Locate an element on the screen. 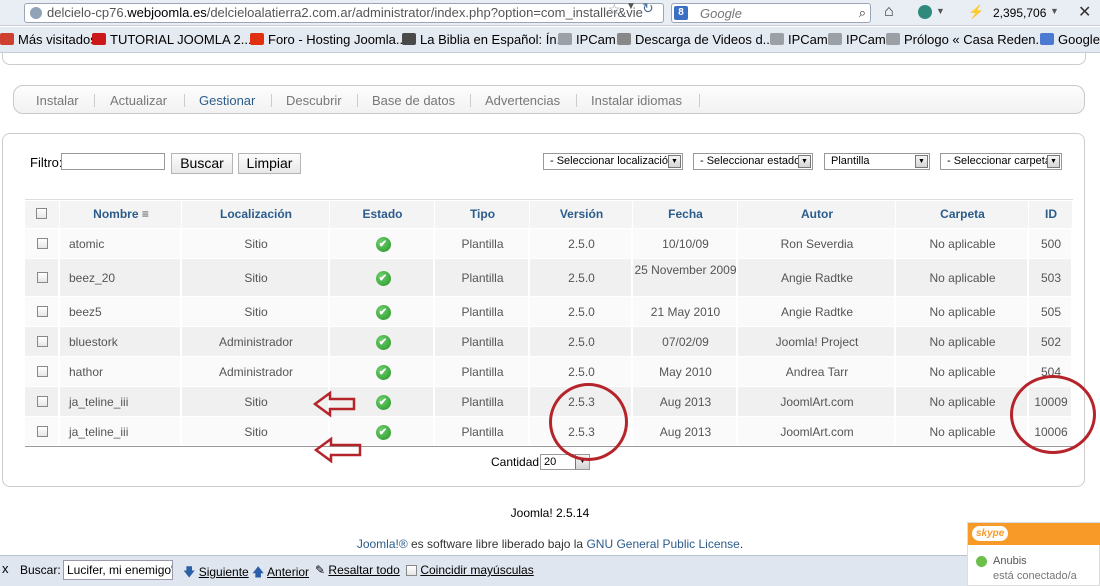  chevron-down-icon: ▼ is located at coordinates (804, 161).